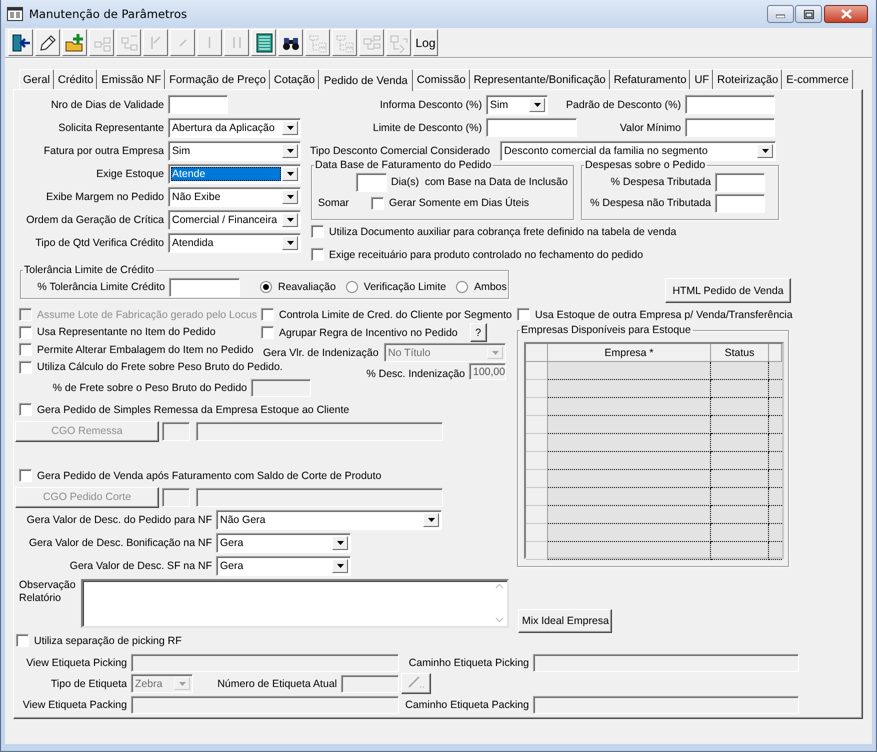  What do you see at coordinates (99, 640) in the screenshot?
I see `checkbox: Utiliza separação de picking RF` at bounding box center [99, 640].